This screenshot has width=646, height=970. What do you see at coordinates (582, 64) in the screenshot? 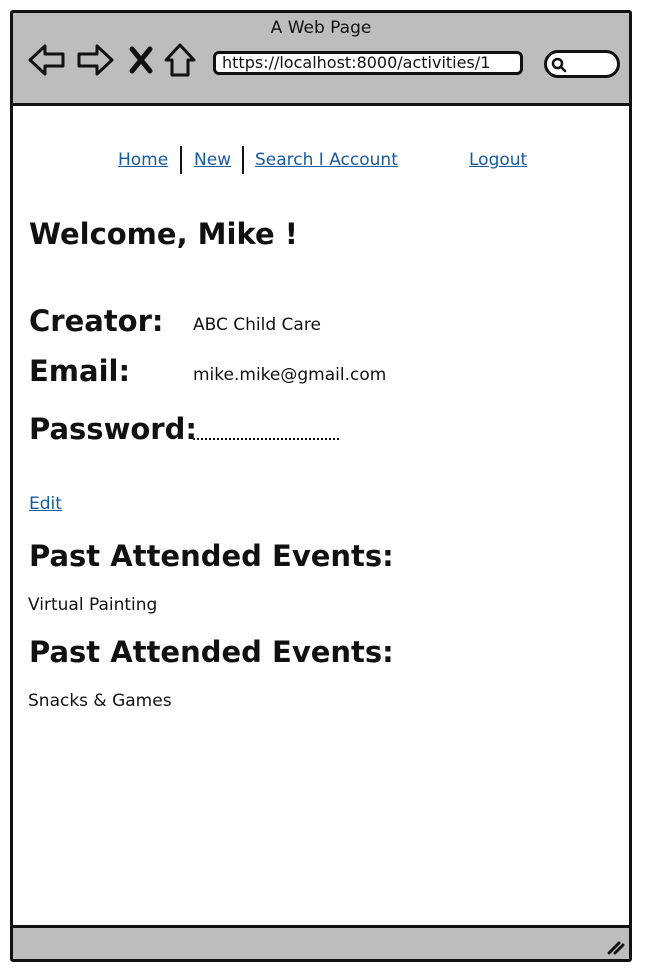
I see `browser-search-box` at bounding box center [582, 64].